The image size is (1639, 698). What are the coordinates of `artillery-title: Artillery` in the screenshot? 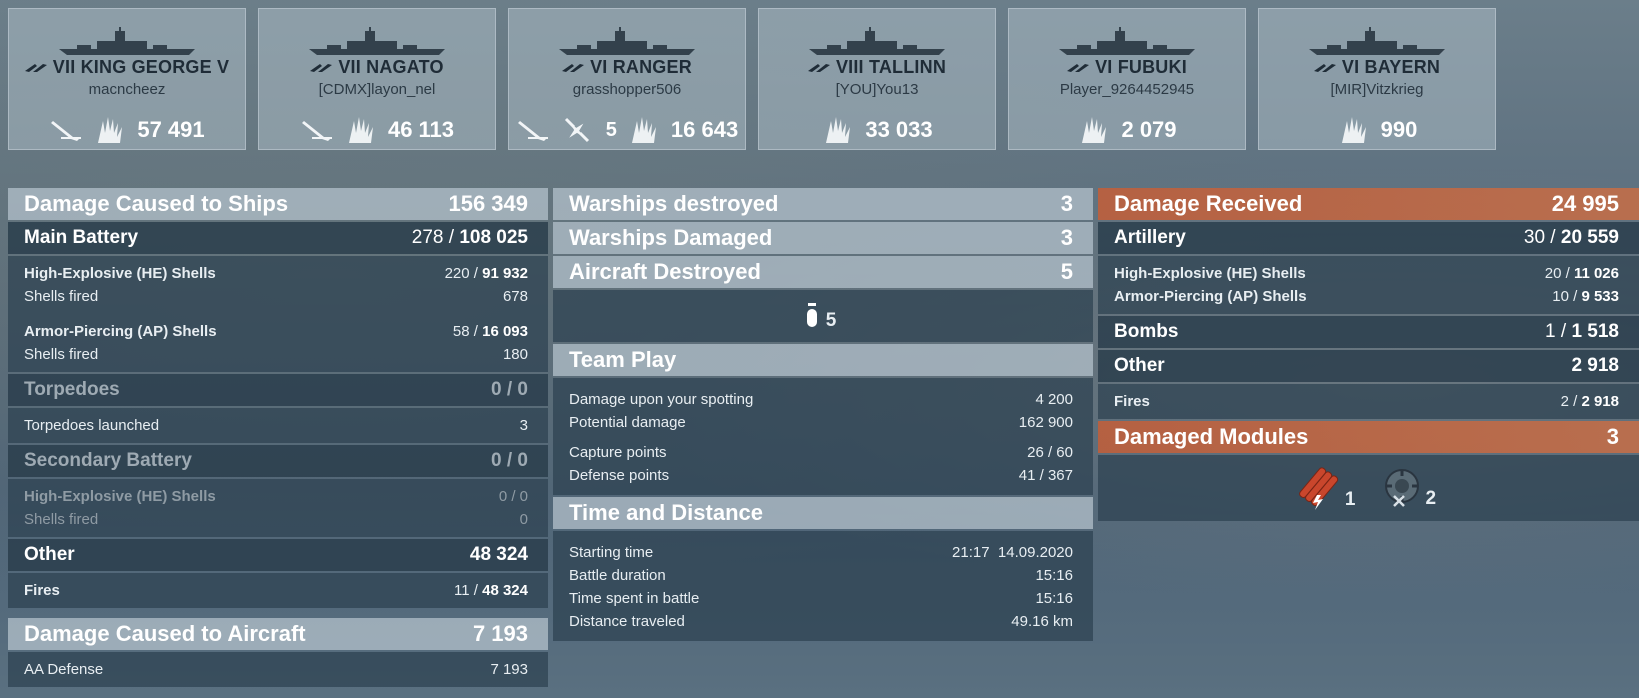 It's located at (1150, 237).